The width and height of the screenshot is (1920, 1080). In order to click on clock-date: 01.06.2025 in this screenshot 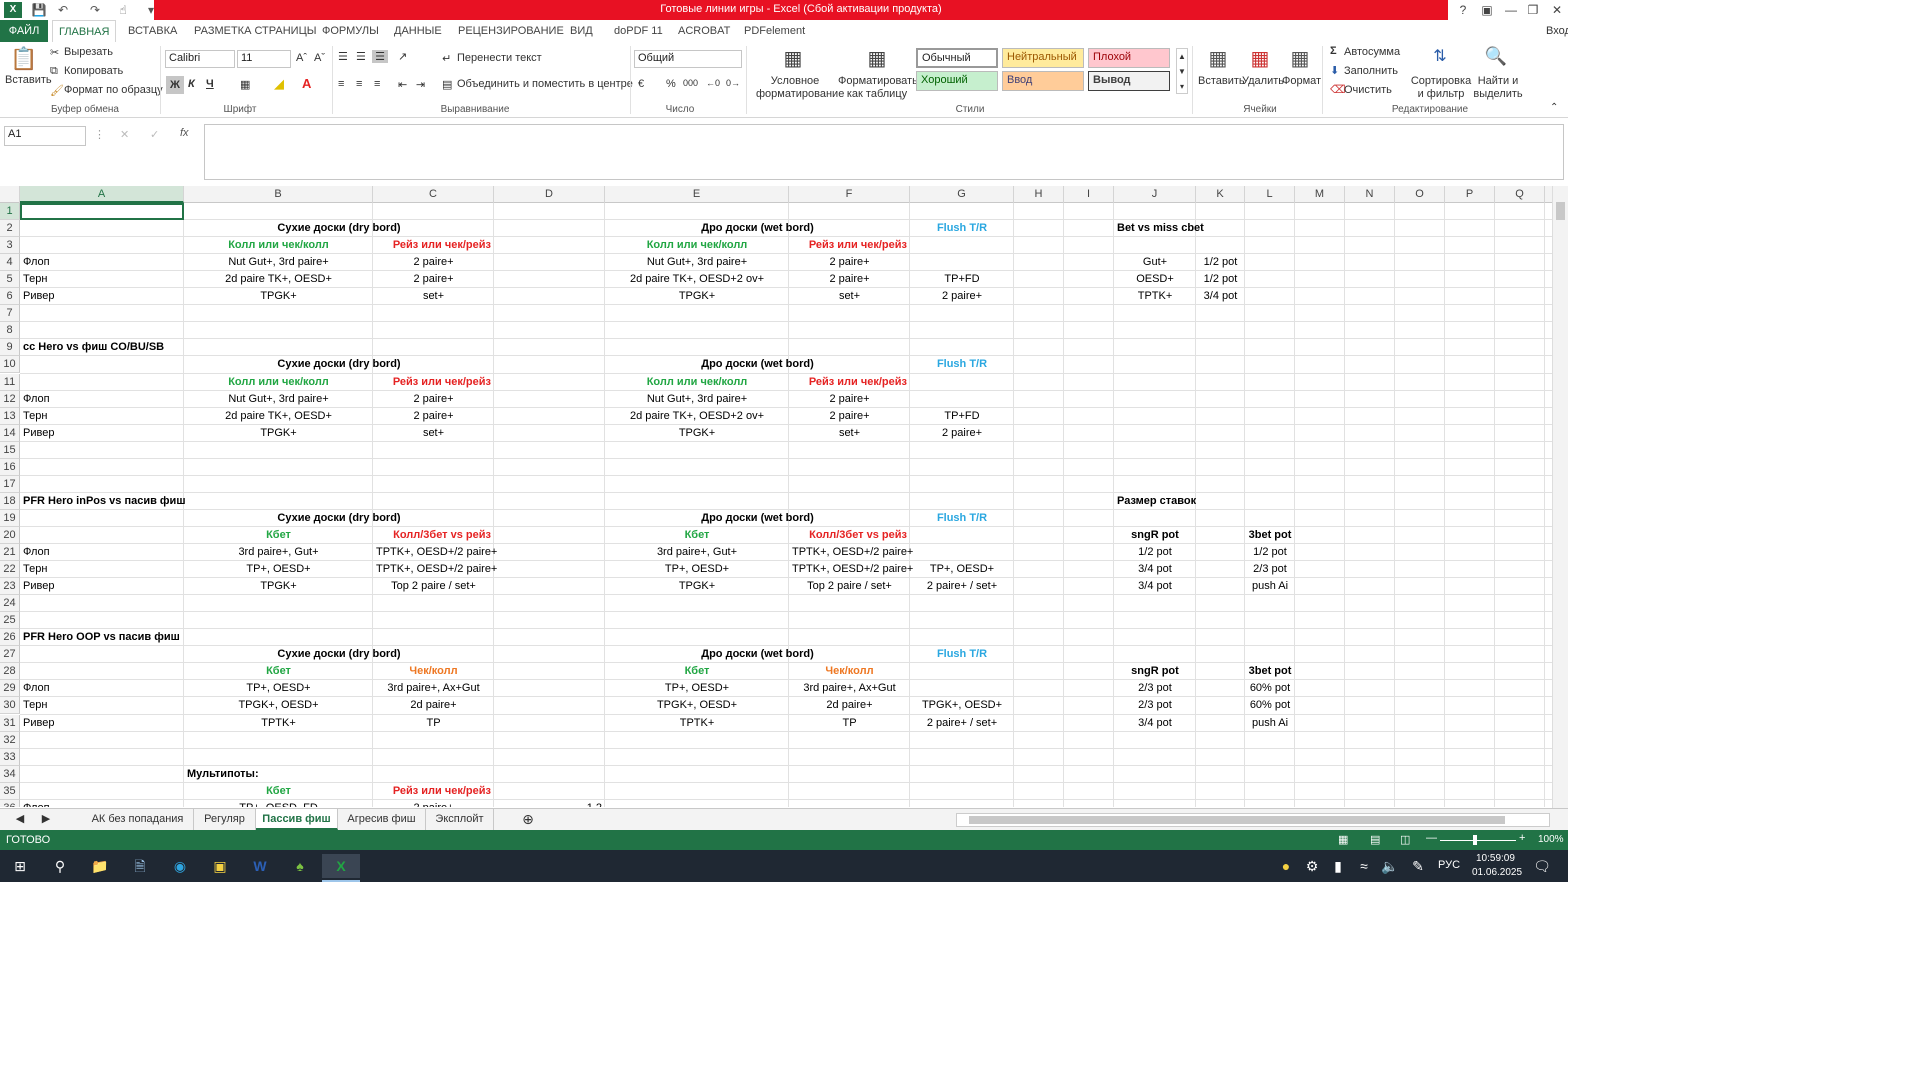, I will do `click(1497, 872)`.